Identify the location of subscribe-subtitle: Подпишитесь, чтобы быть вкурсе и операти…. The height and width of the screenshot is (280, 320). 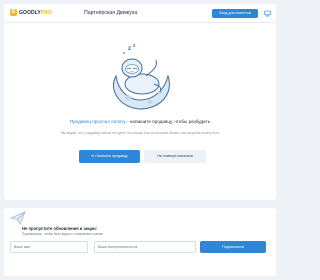
(63, 234).